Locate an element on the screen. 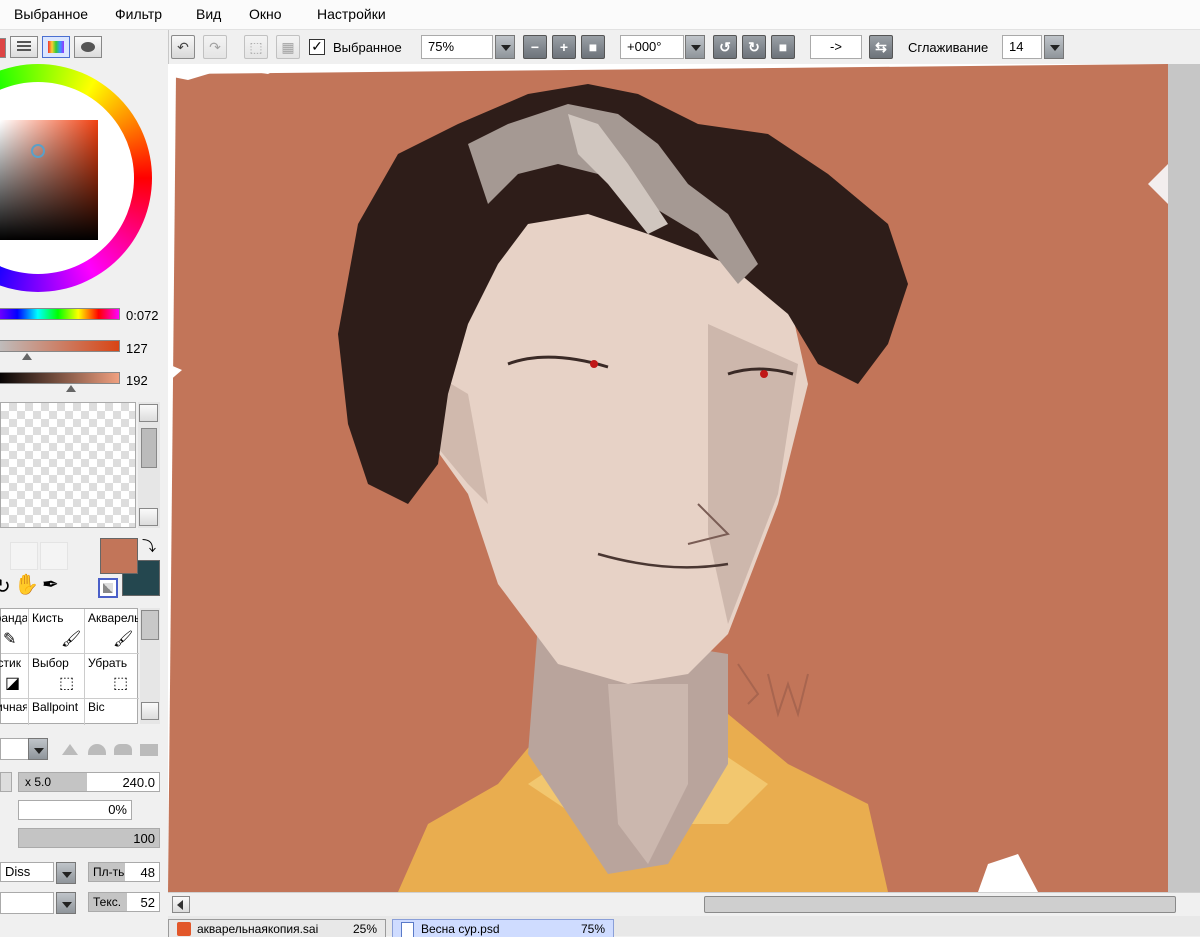  zoom-dropdown-button is located at coordinates (505, 47).